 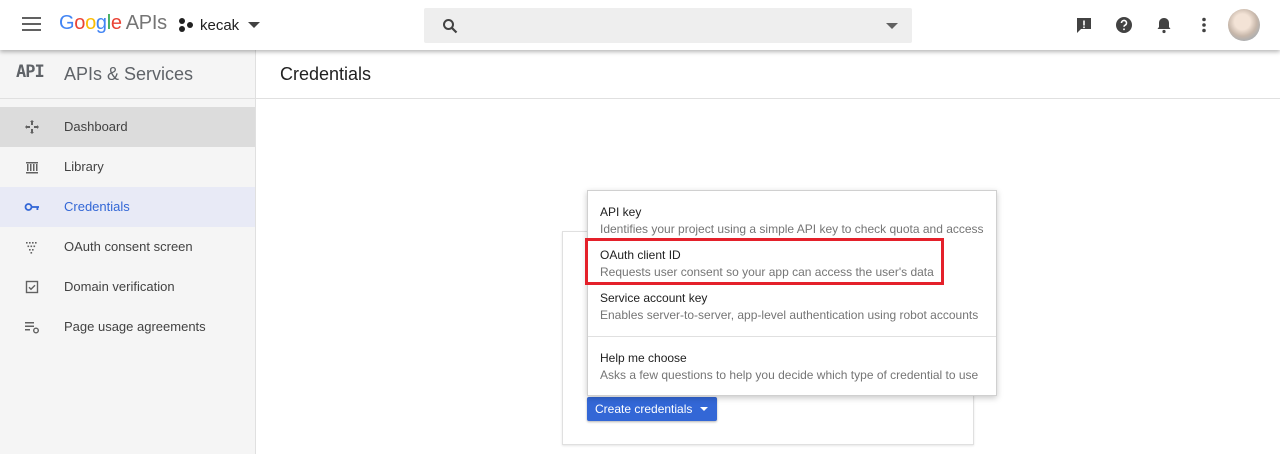 What do you see at coordinates (127, 167) in the screenshot?
I see `sidebar-item-library: Library` at bounding box center [127, 167].